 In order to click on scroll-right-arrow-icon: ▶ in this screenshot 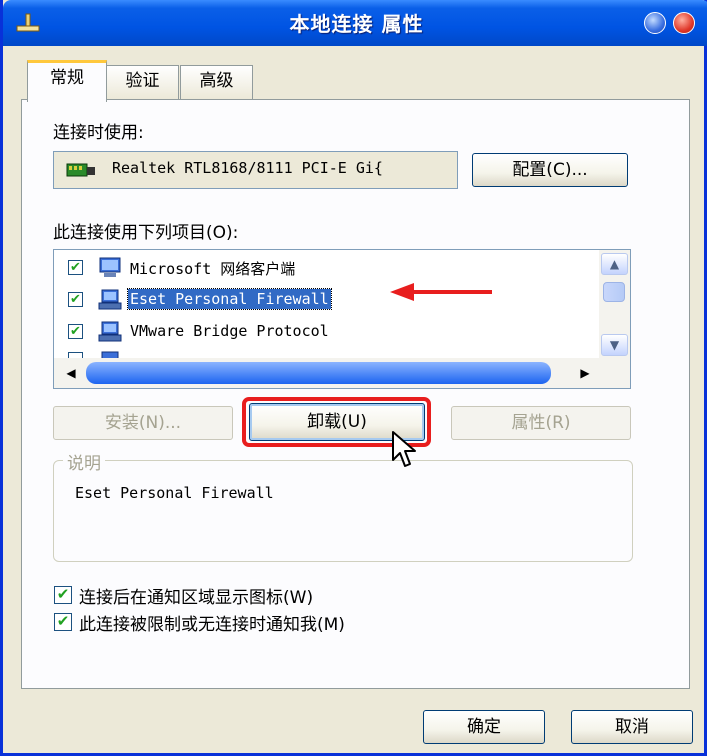, I will do `click(585, 373)`.